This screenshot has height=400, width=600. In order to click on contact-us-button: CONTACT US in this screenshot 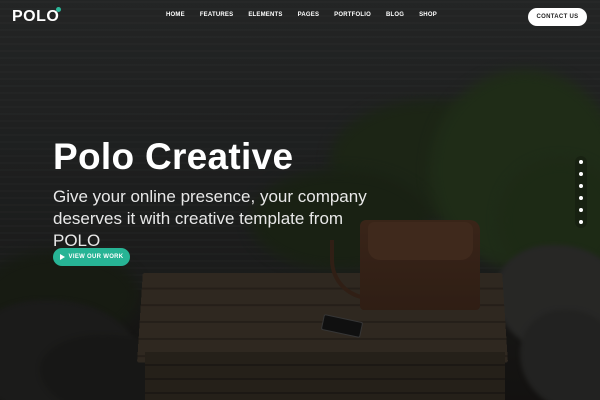, I will do `click(557, 17)`.